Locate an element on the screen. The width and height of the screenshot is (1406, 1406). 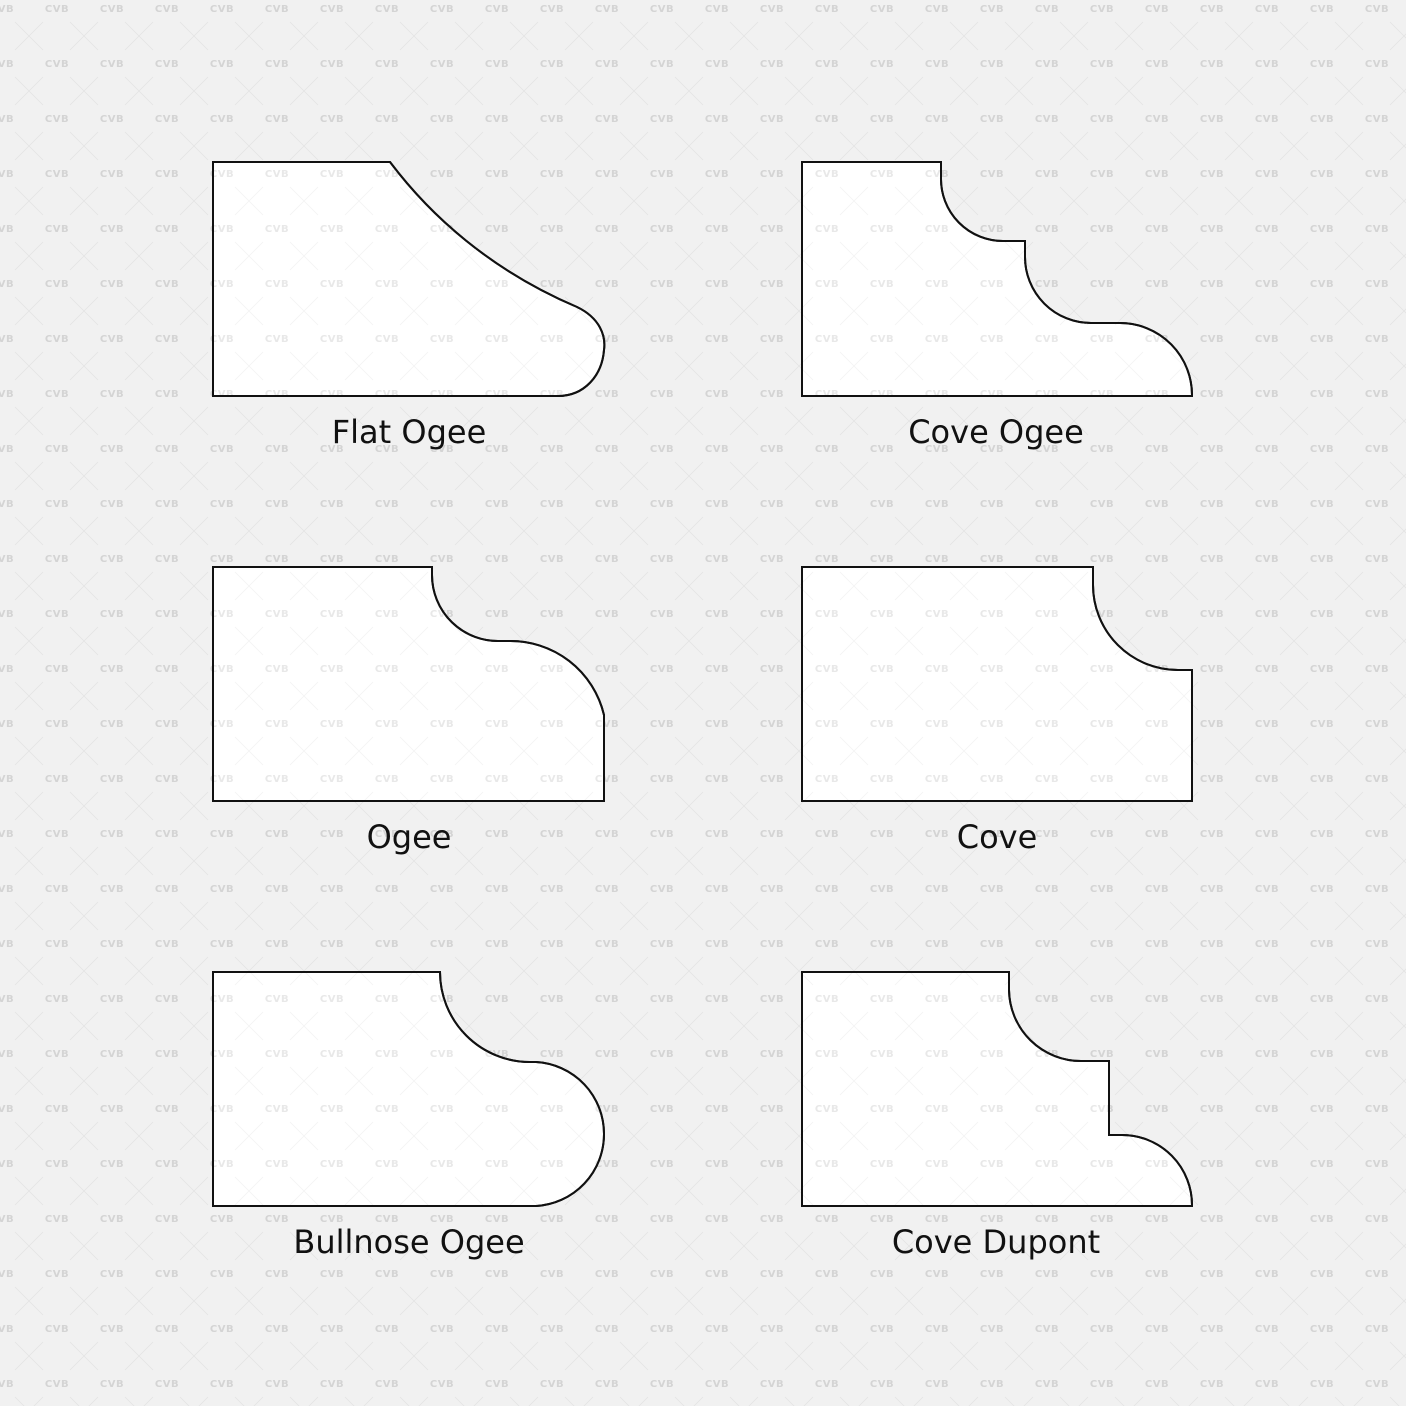
label-bullnose-ogee: Bullnose Ogee is located at coordinates (408, 1242).